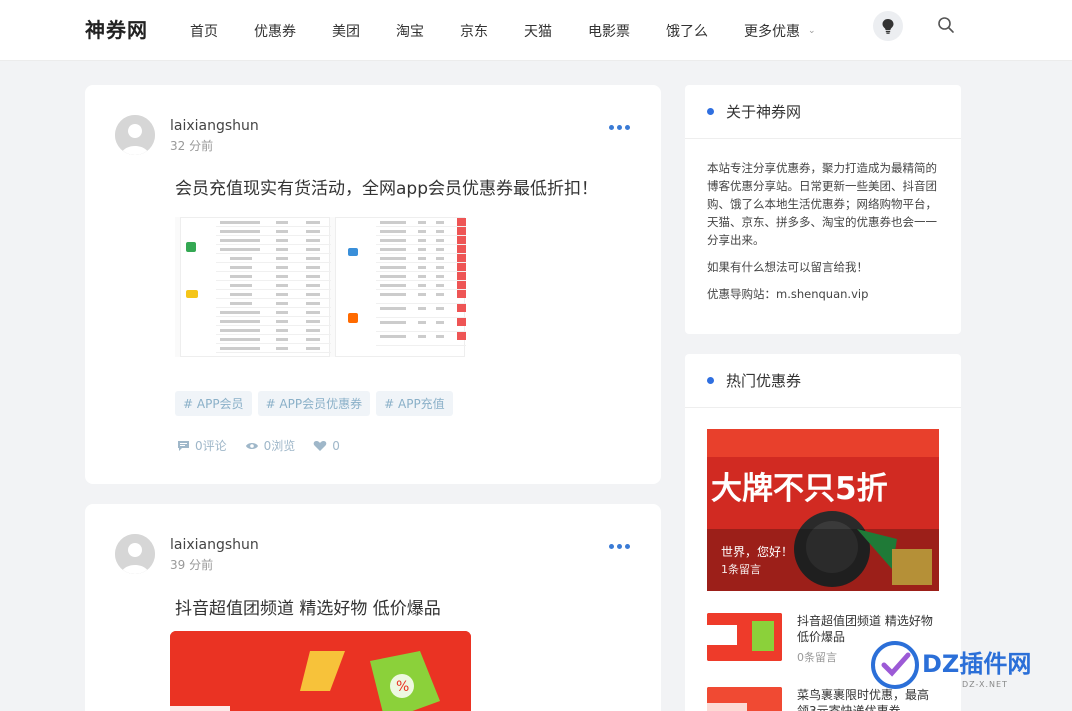  I want to click on comments-stat: 0评论, so click(202, 445).